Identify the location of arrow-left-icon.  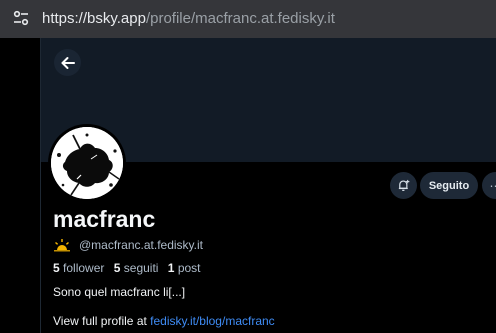
(68, 62).